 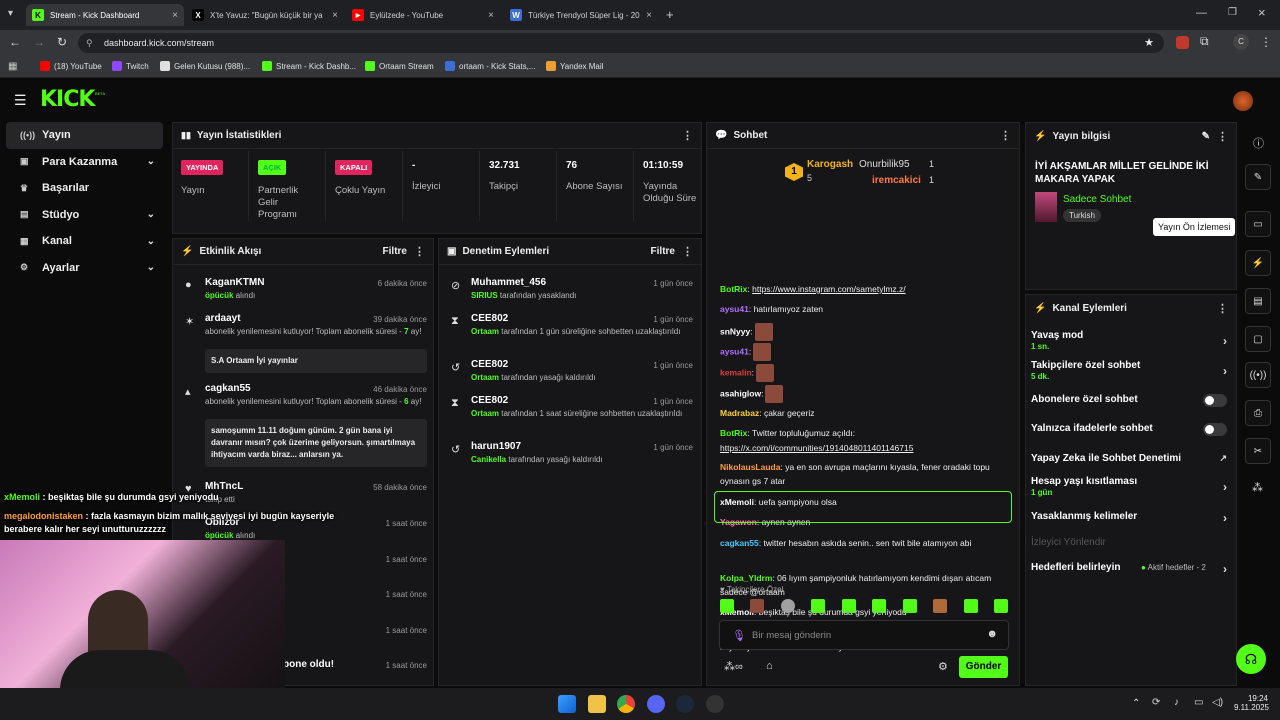 What do you see at coordinates (84, 241) in the screenshot?
I see `sidebar-item-kanal: ▦ Kanal ⌄` at bounding box center [84, 241].